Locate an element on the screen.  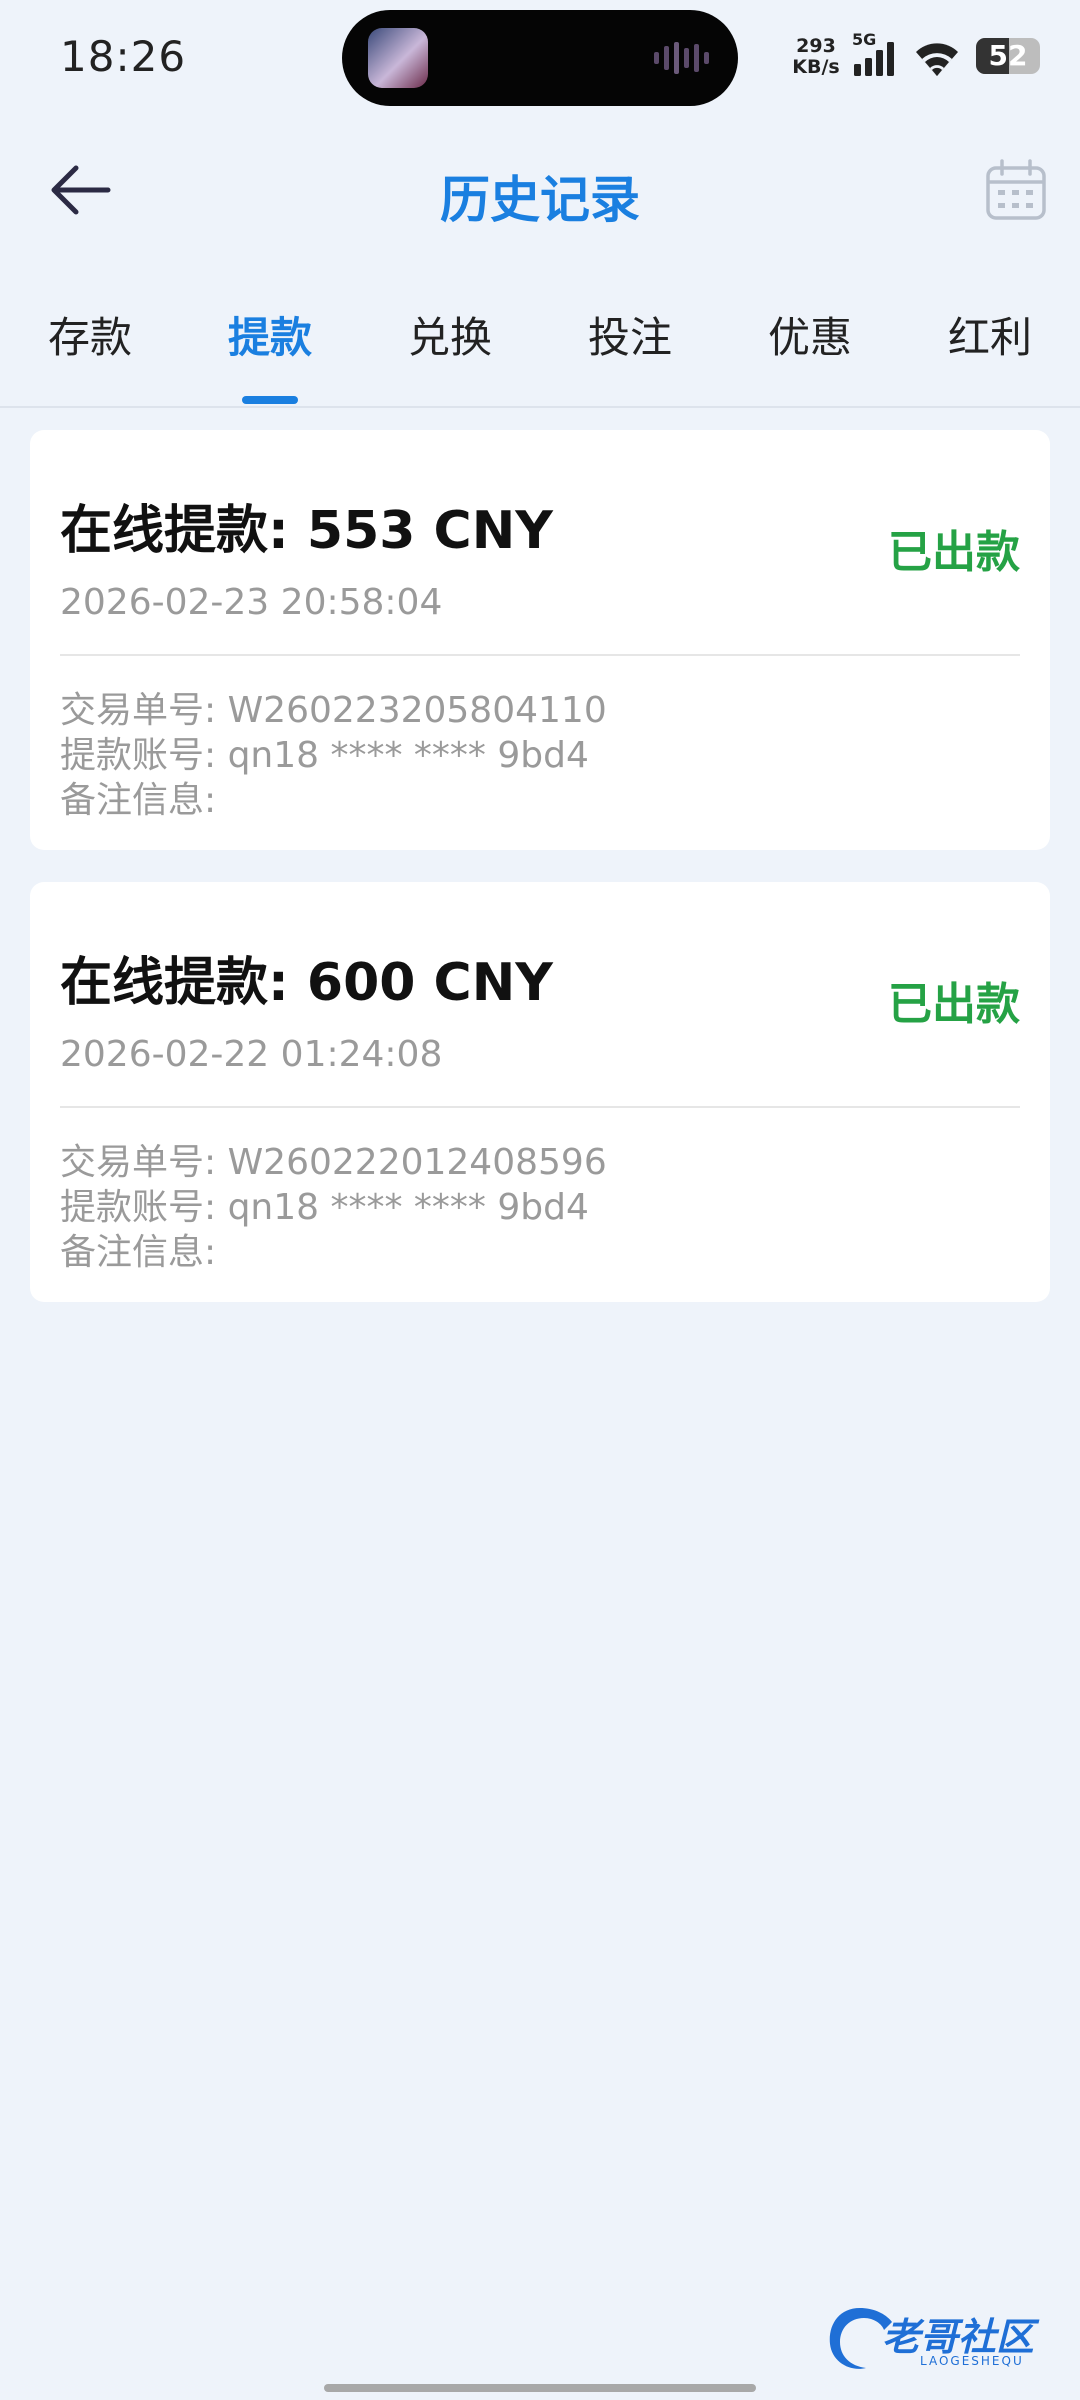
record-datetime: 2026-02-23 20:58:04 is located at coordinates (251, 602).